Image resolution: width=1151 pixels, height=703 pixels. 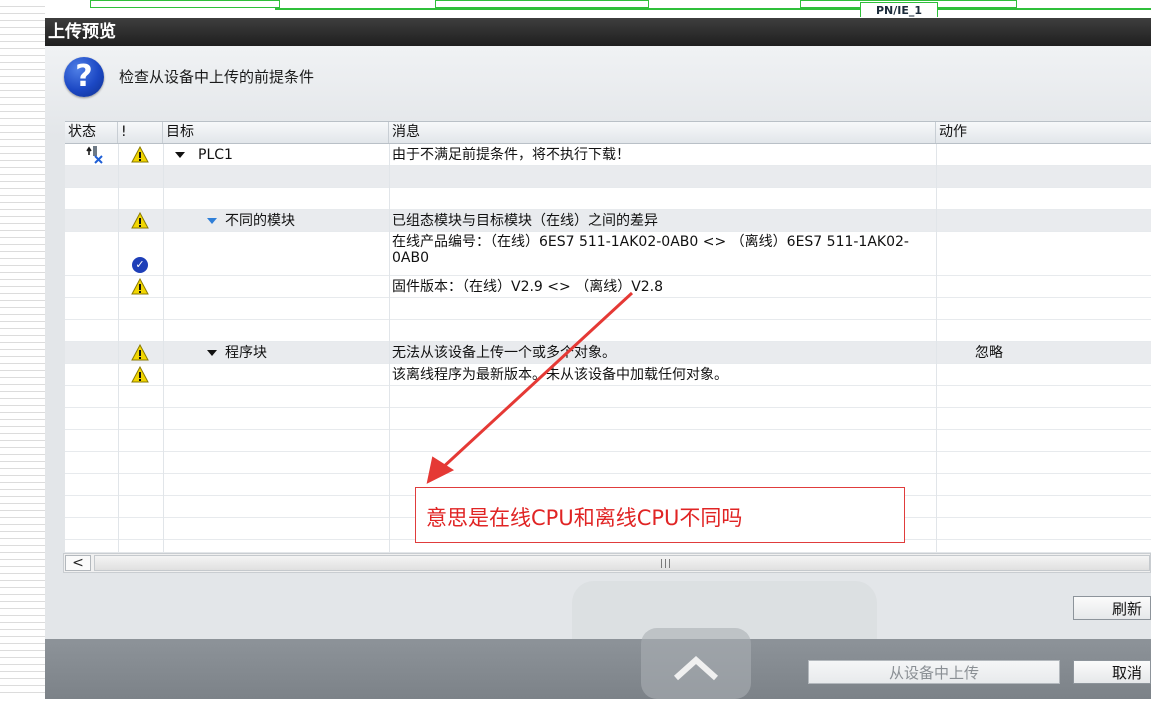 I want to click on horizontal-scrollbar: < |||, so click(x=607, y=563).